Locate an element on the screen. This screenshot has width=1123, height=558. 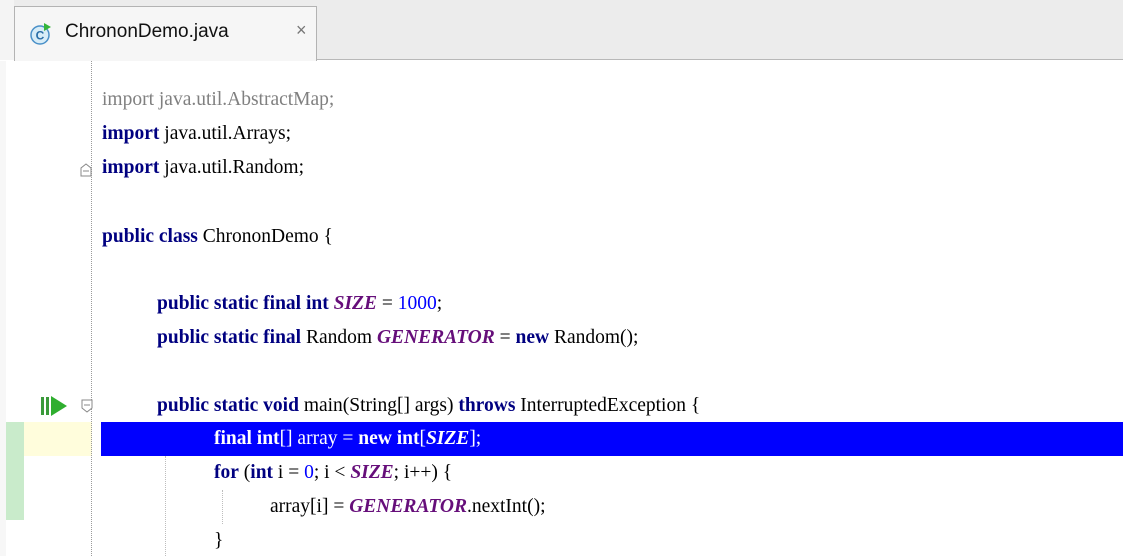
vcs-change-marker is located at coordinates (15, 471).